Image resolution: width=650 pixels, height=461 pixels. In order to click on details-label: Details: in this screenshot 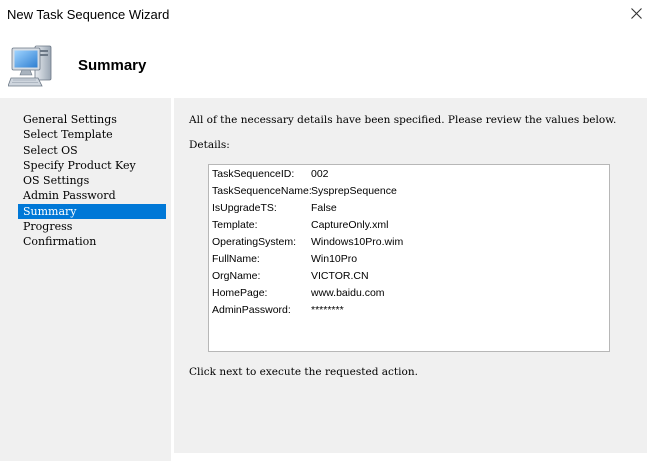, I will do `click(209, 145)`.